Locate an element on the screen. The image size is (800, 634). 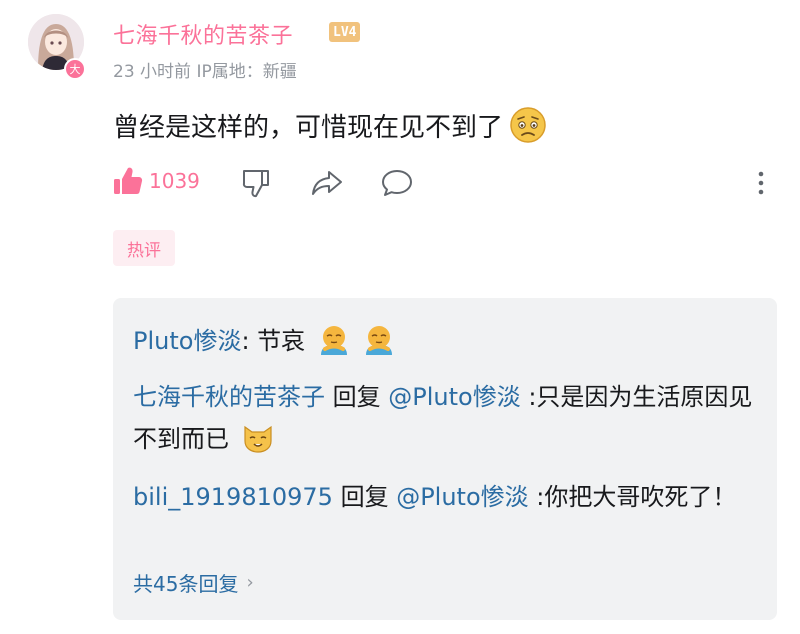
reply-text: :你把大哥吹死了！ is located at coordinates (632, 497).